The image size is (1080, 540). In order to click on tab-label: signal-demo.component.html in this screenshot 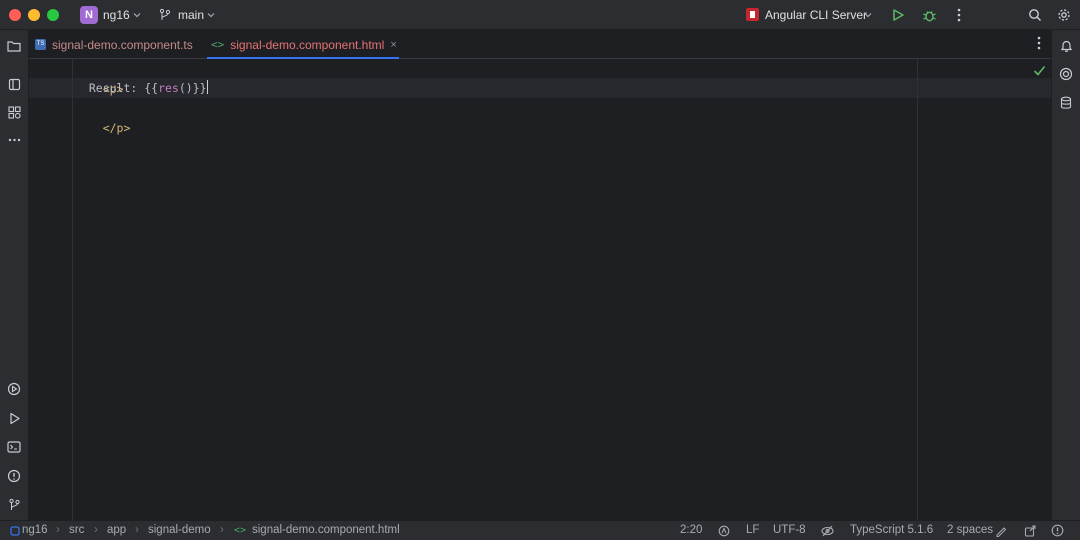, I will do `click(307, 44)`.